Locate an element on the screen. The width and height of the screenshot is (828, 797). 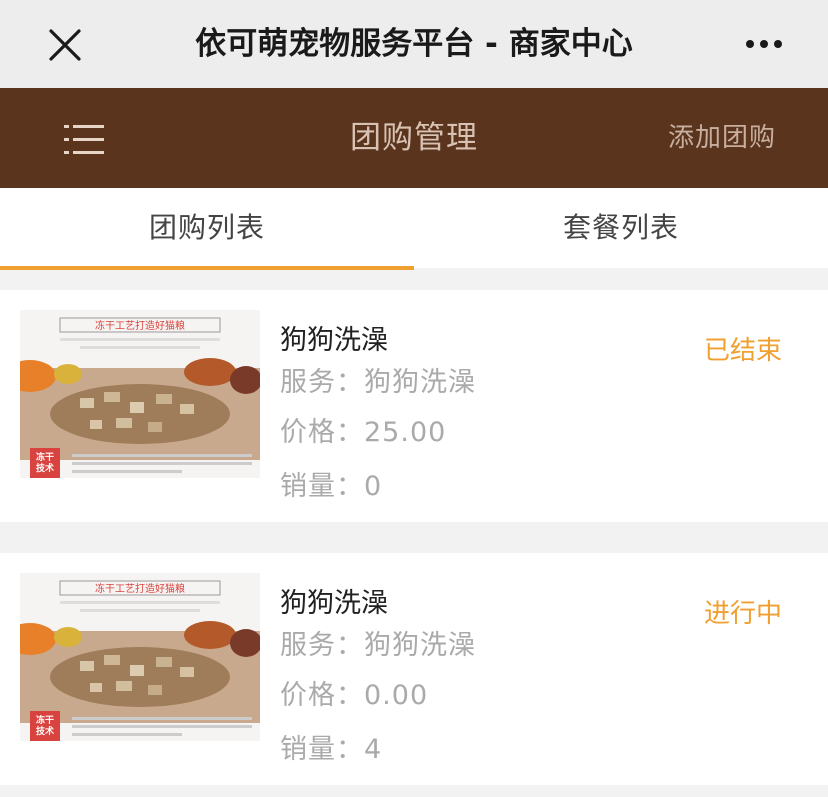
item-sales: 销量：4 is located at coordinates (331, 746).